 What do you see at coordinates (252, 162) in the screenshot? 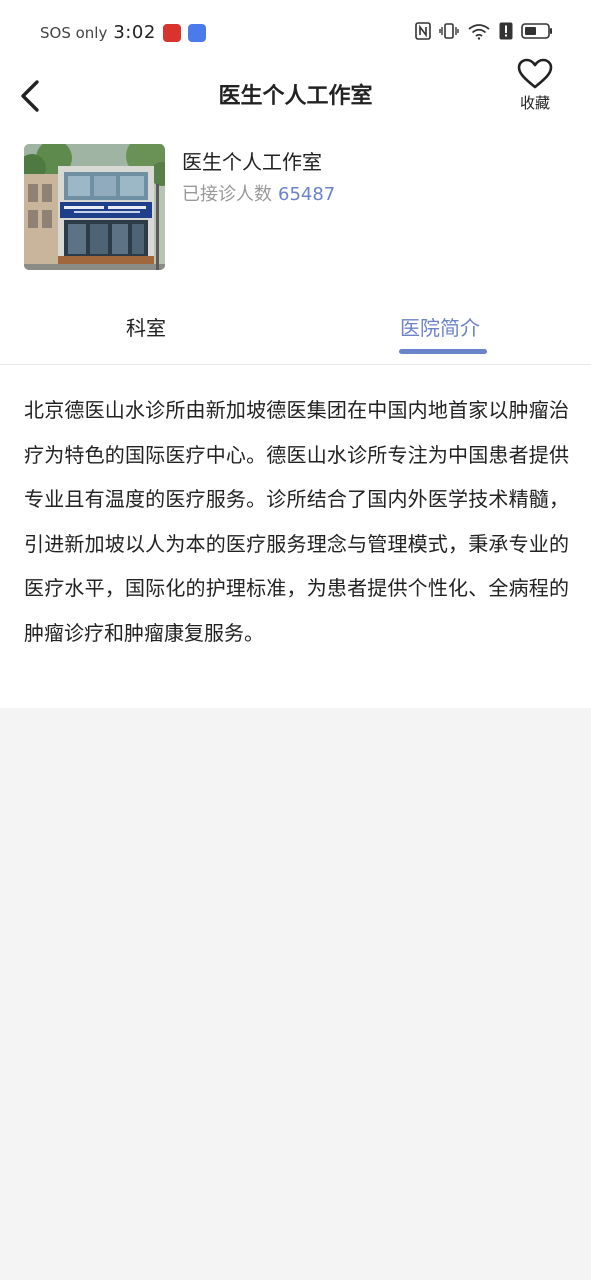
I see `hospital-name: 医生个人工作室` at bounding box center [252, 162].